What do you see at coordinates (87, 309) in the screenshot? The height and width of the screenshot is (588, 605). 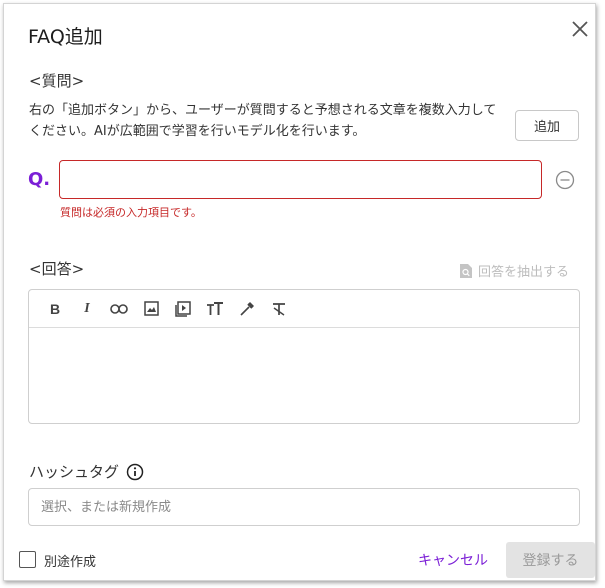 I see `italic-icon: I` at bounding box center [87, 309].